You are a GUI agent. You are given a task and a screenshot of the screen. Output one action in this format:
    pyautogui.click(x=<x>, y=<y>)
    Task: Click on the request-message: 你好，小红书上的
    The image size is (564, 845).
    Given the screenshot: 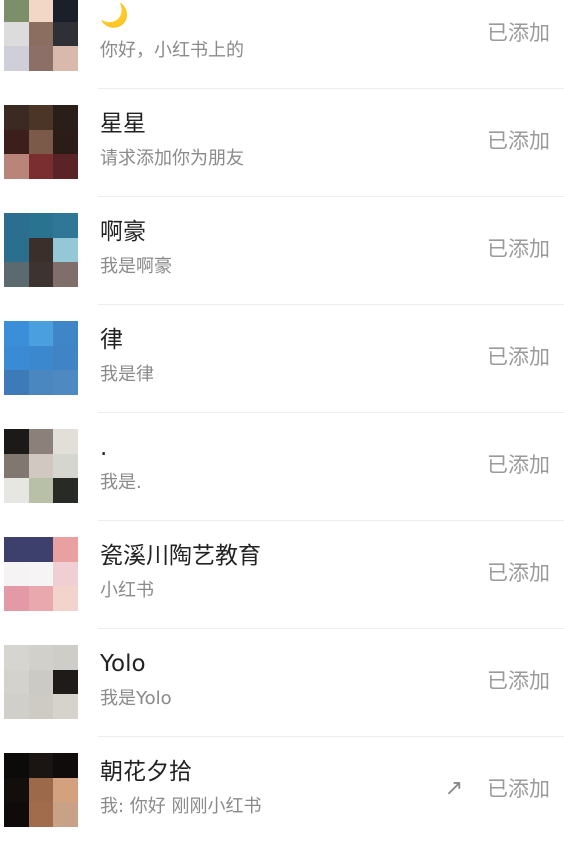 What is the action you would take?
    pyautogui.click(x=172, y=50)
    